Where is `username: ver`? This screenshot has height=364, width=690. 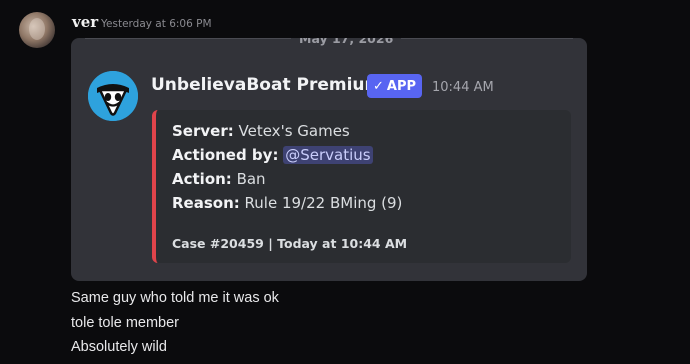
username: ver is located at coordinates (85, 22).